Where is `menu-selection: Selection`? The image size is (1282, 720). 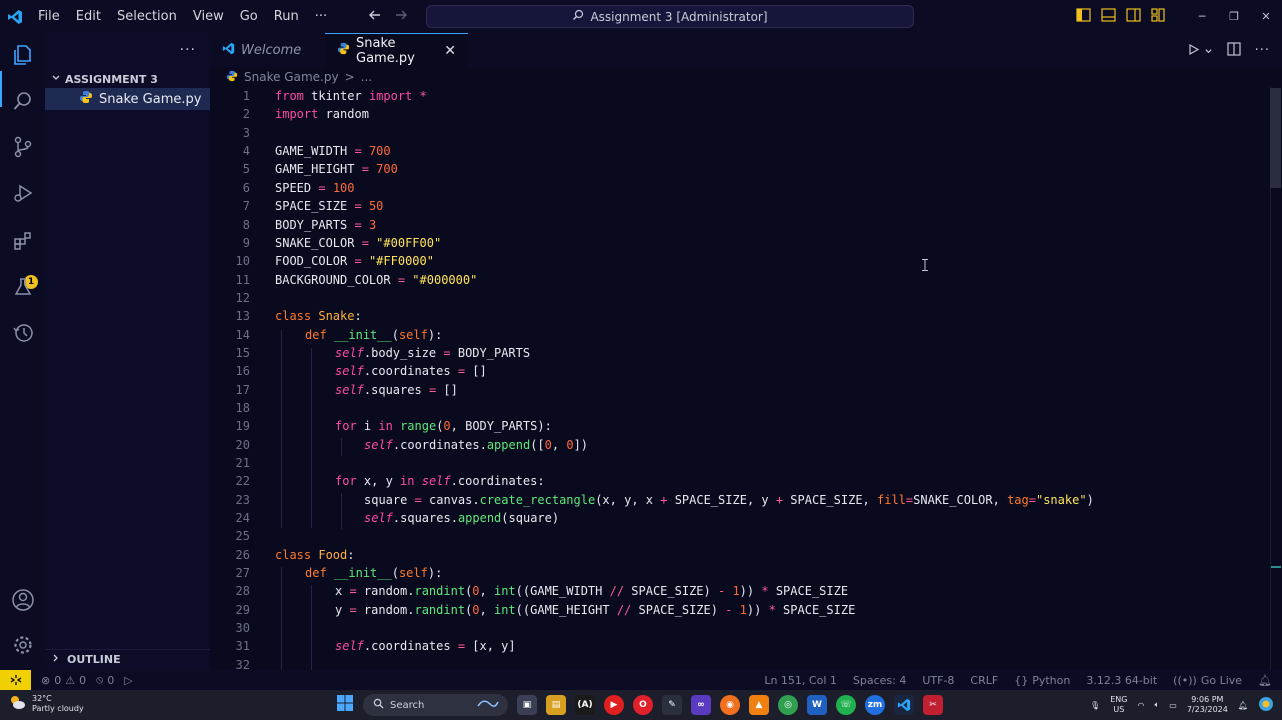 menu-selection: Selection is located at coordinates (147, 16).